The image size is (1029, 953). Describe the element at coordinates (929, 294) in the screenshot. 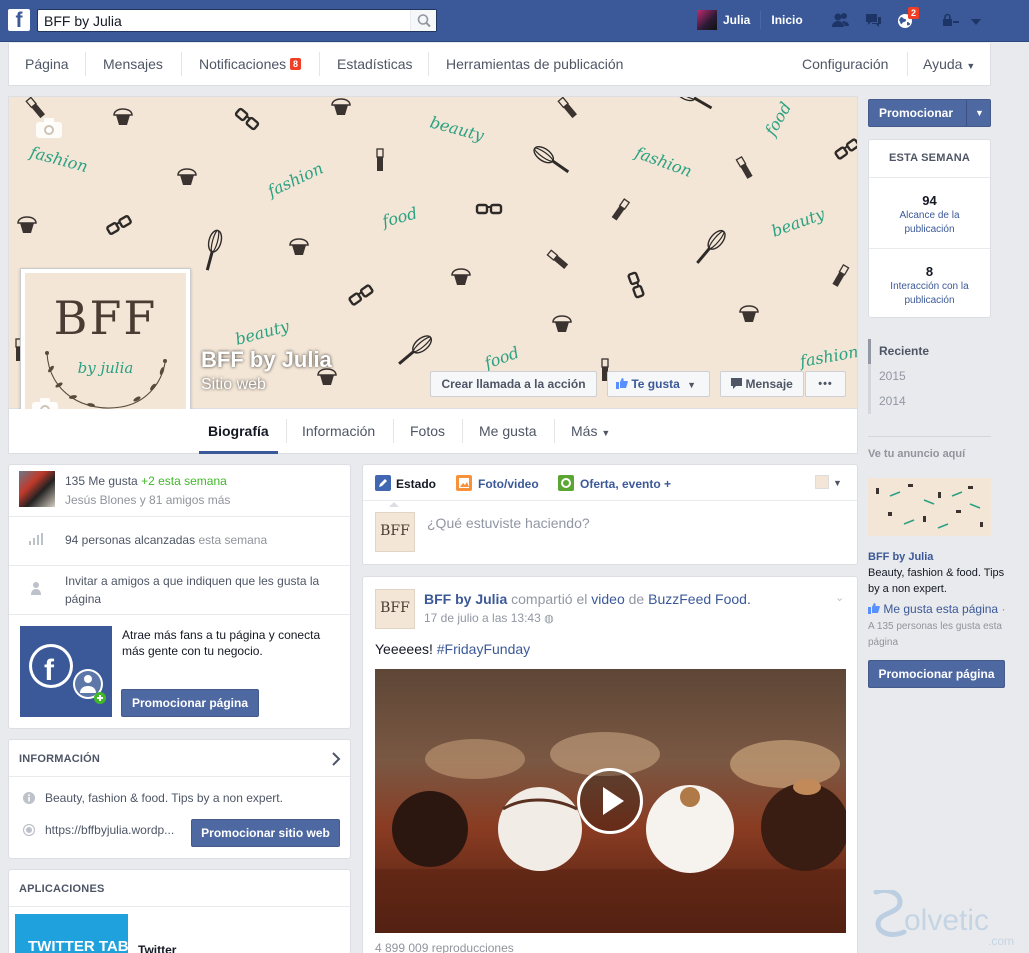

I see `engagement-label-link: Interacción con la publicación` at that location.